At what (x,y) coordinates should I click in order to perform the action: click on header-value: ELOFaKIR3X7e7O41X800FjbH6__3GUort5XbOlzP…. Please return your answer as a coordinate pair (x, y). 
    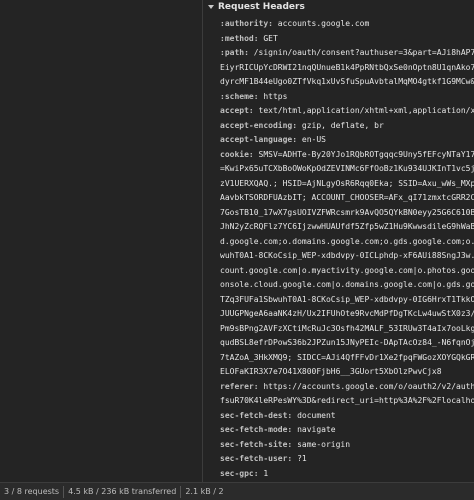
    Looking at the image, I should click on (331, 371).